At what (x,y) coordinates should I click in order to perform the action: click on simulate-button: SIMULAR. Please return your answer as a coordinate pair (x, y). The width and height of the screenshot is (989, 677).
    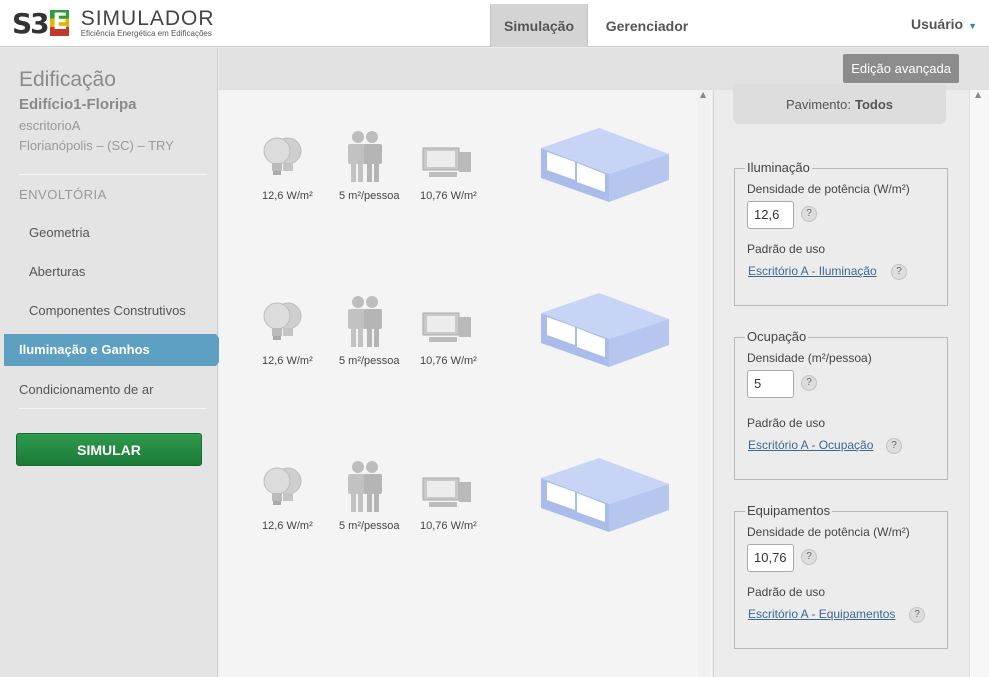
    Looking at the image, I should click on (109, 449).